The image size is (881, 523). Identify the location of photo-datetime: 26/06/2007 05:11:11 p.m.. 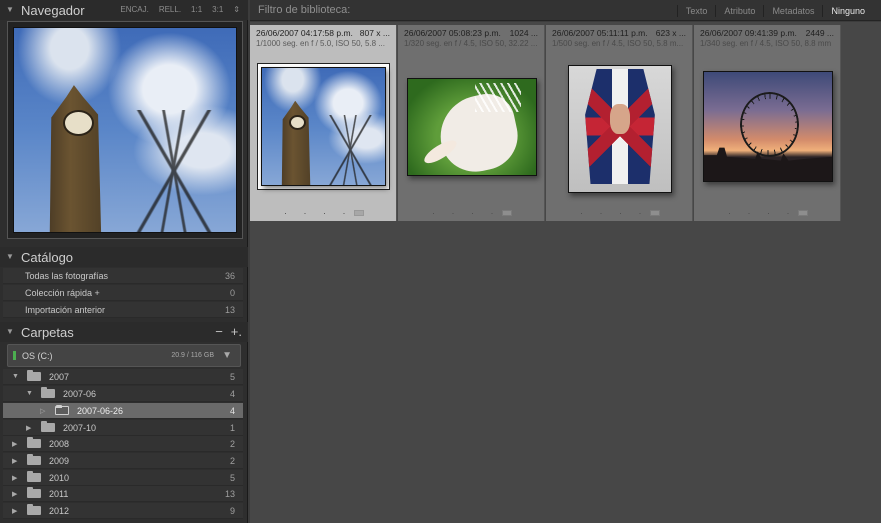
(600, 33).